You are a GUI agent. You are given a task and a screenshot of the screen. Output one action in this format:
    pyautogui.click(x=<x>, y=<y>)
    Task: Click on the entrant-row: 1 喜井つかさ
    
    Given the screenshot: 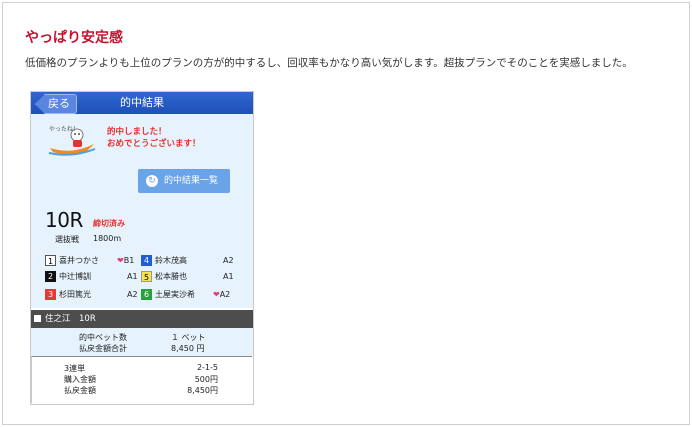 What is the action you would take?
    pyautogui.click(x=72, y=261)
    